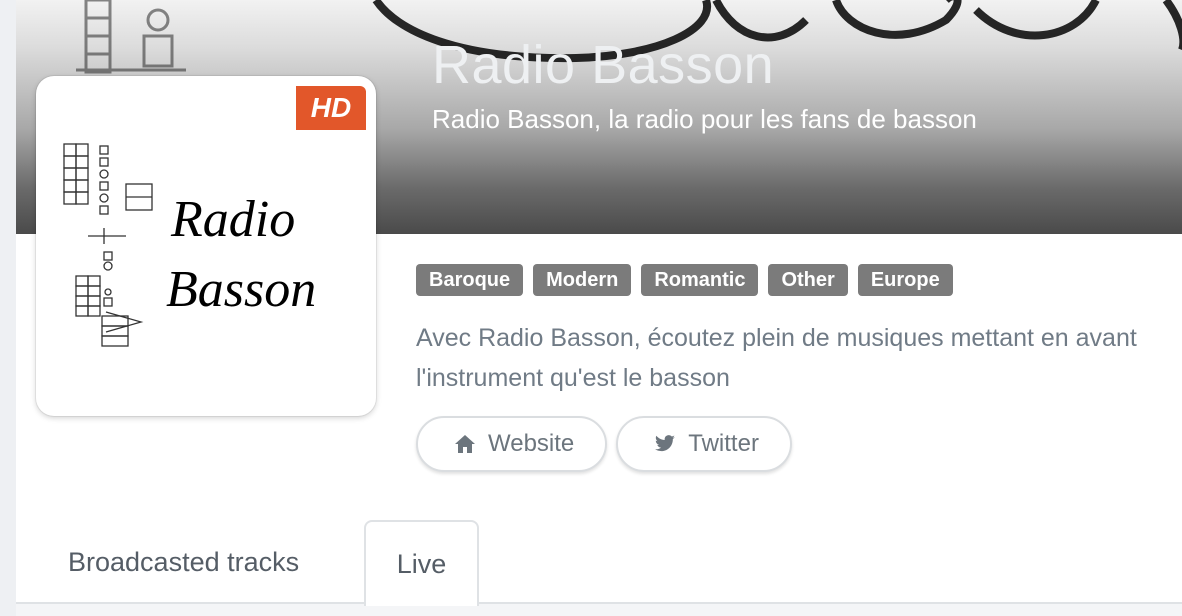  I want to click on twitter-icon, so click(665, 443).